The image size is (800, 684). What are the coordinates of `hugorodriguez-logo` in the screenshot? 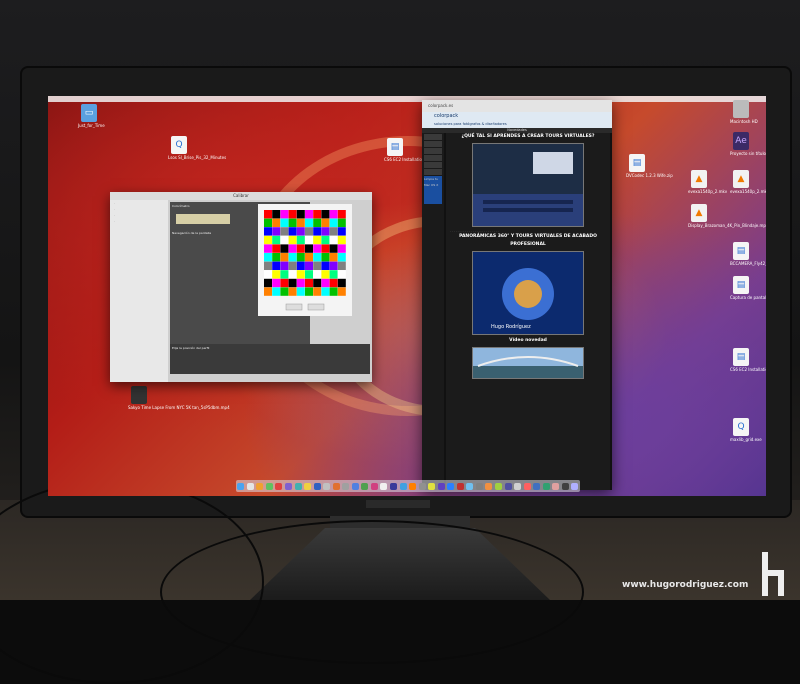 It's located at (773, 574).